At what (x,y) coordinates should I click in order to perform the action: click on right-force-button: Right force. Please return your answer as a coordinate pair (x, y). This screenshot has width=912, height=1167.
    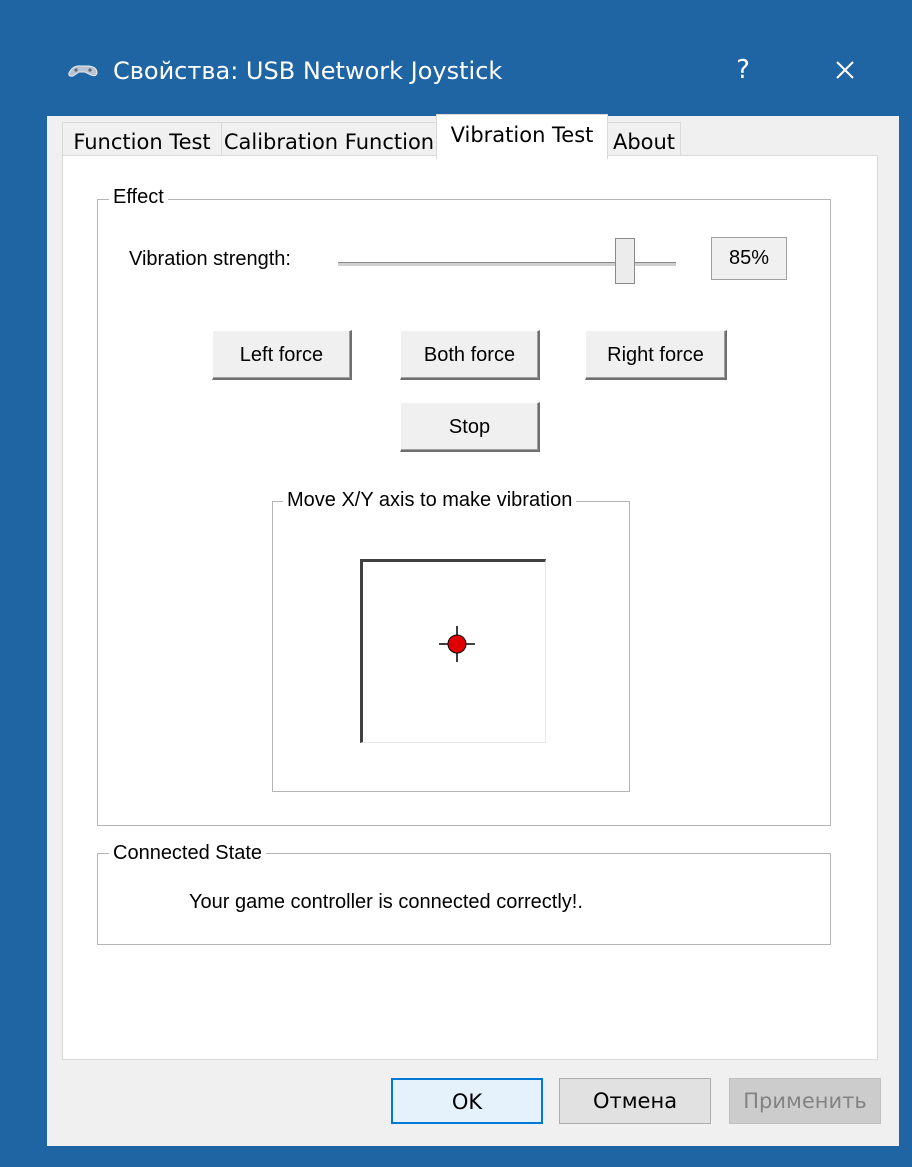
    Looking at the image, I should click on (656, 355).